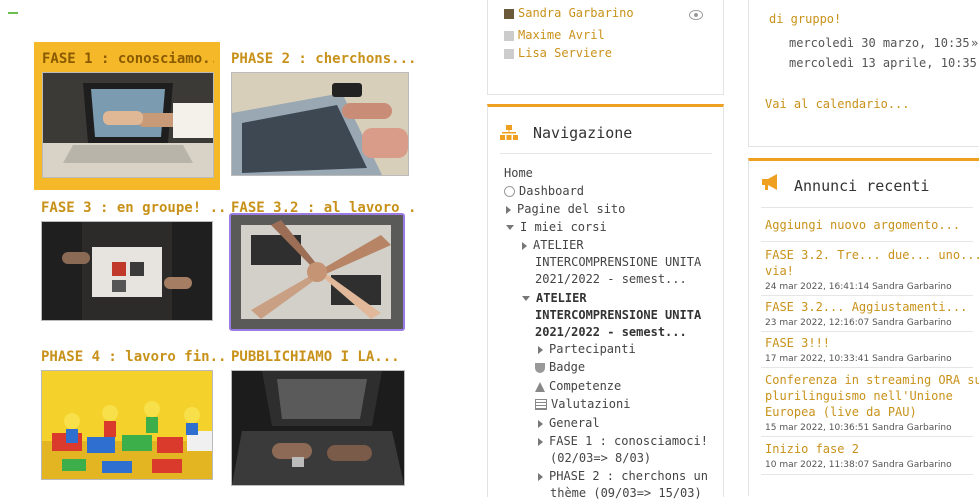 Image resolution: width=979 pixels, height=501 pixels. I want to click on nav-phase2: PHASE 2 : cherchons un, so click(623, 476).